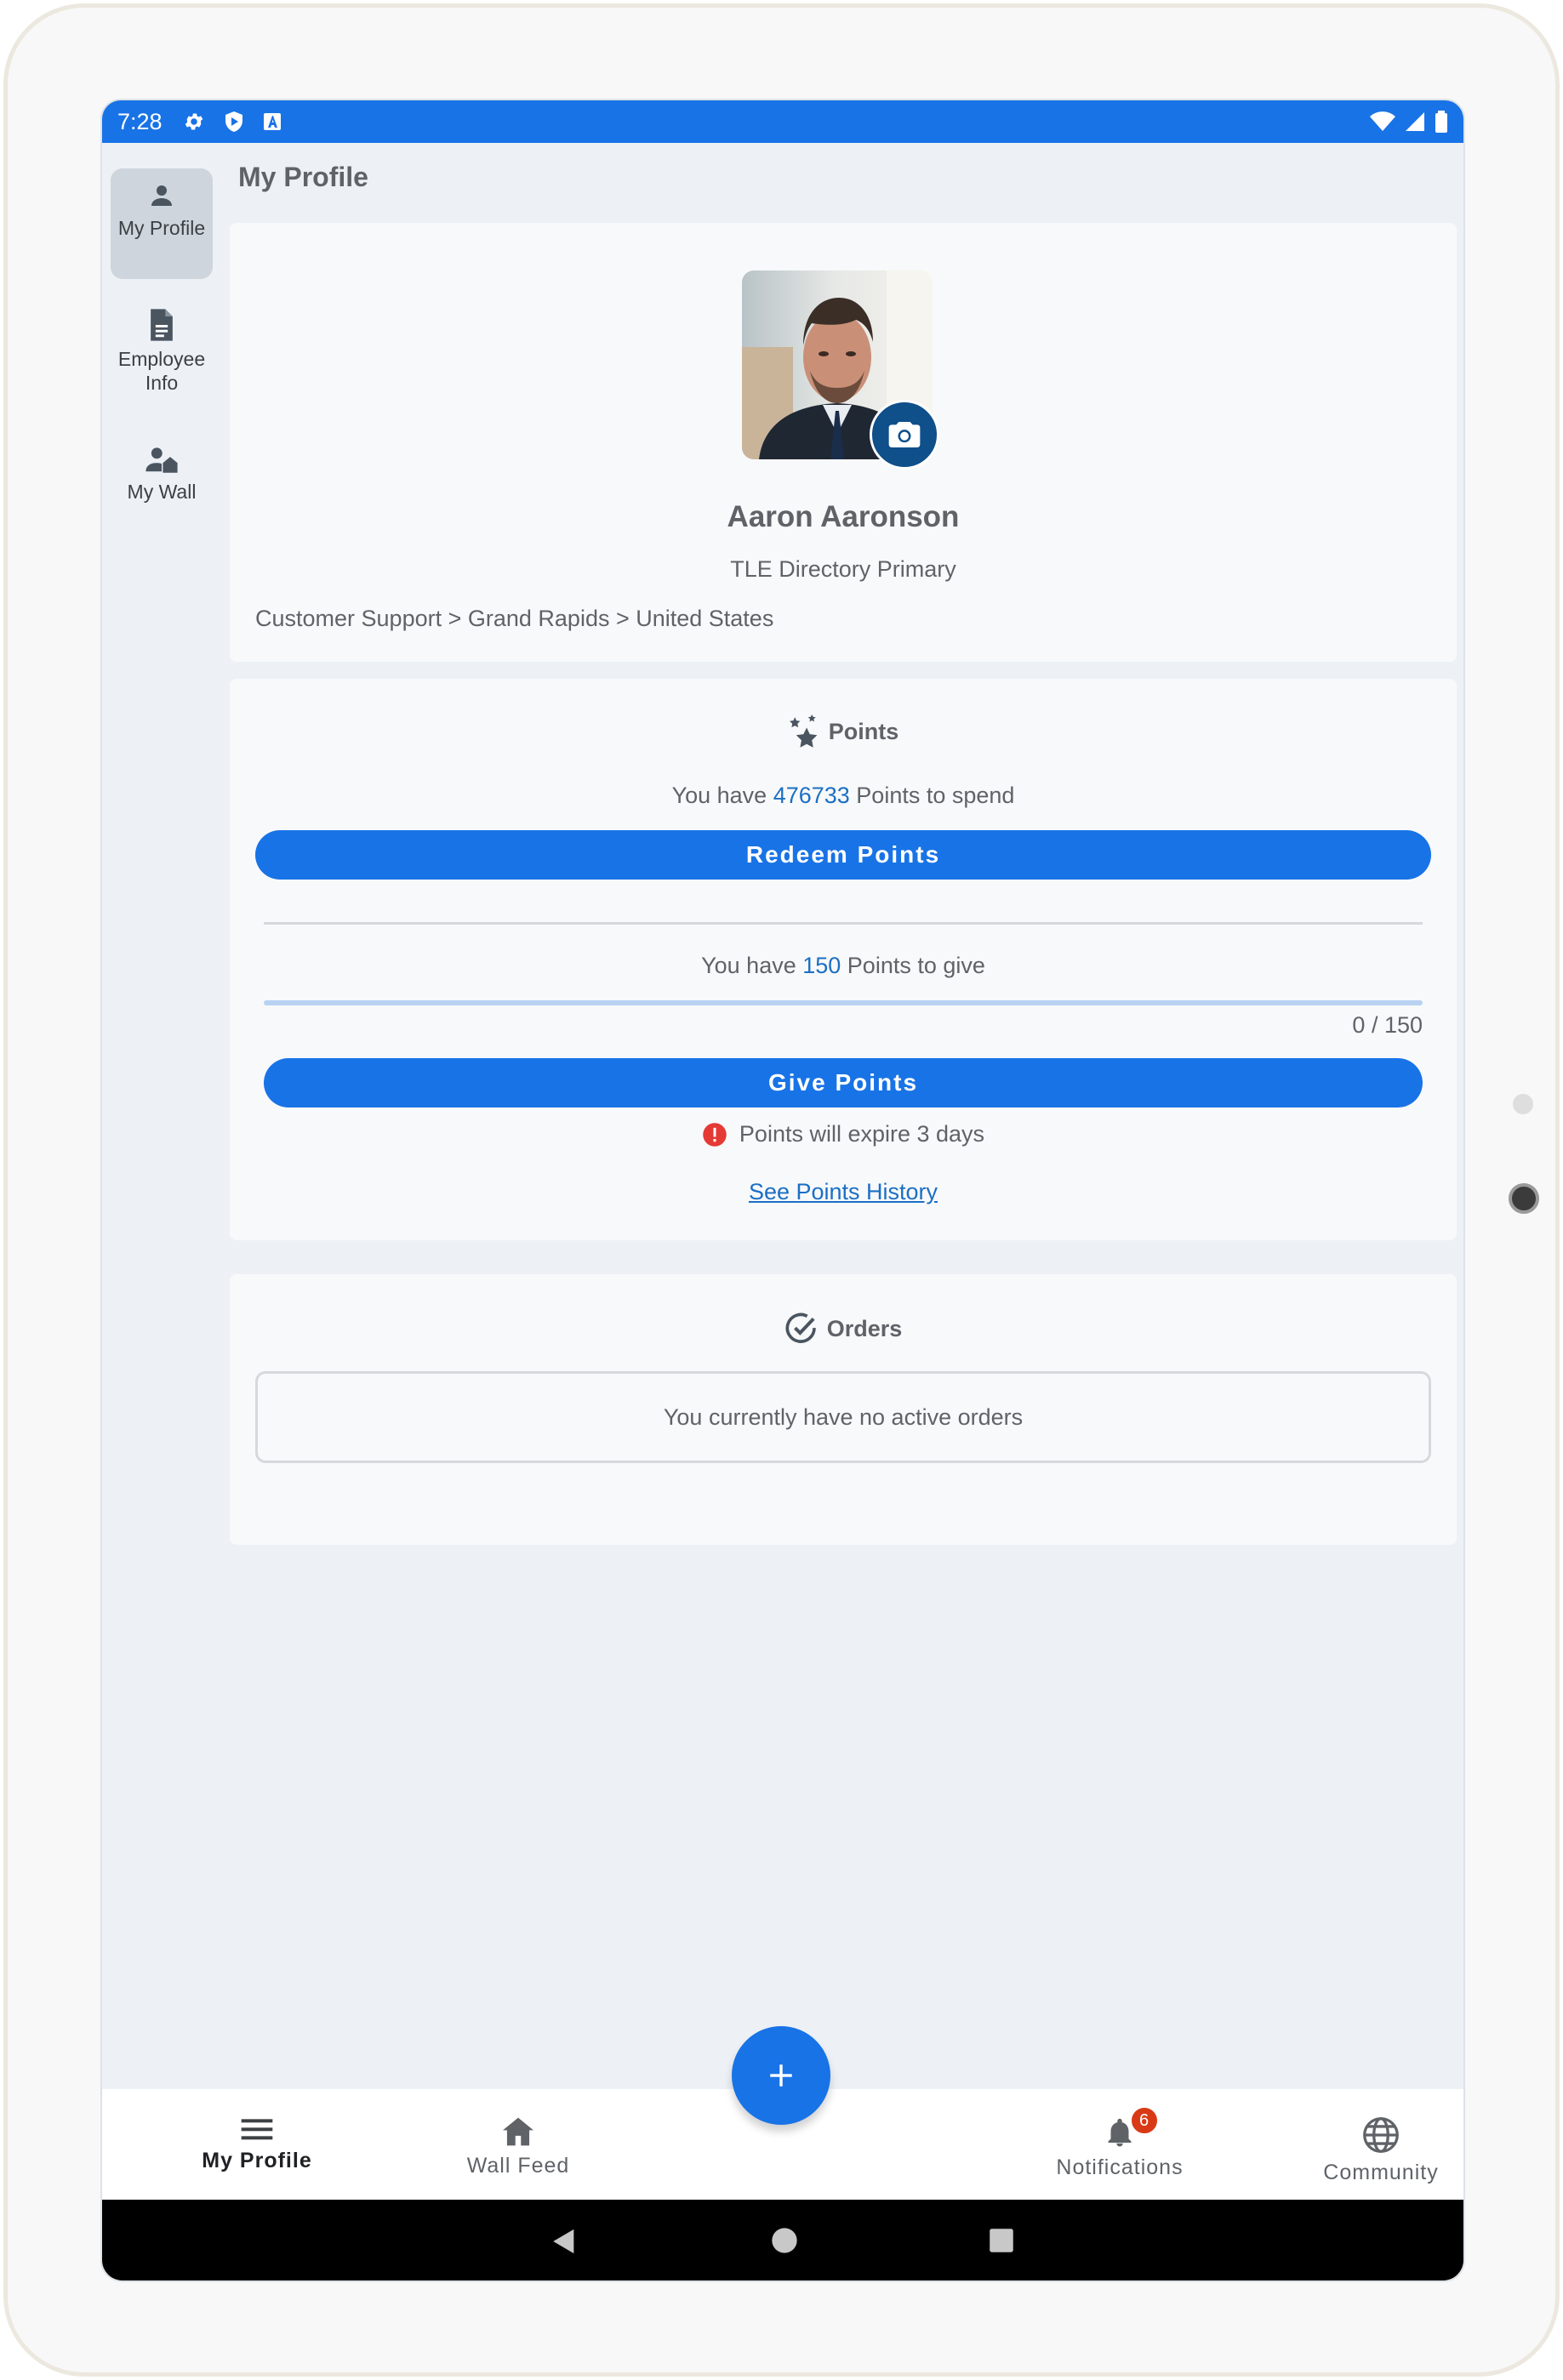 This screenshot has height=2380, width=1563. I want to click on home-icon, so click(518, 2131).